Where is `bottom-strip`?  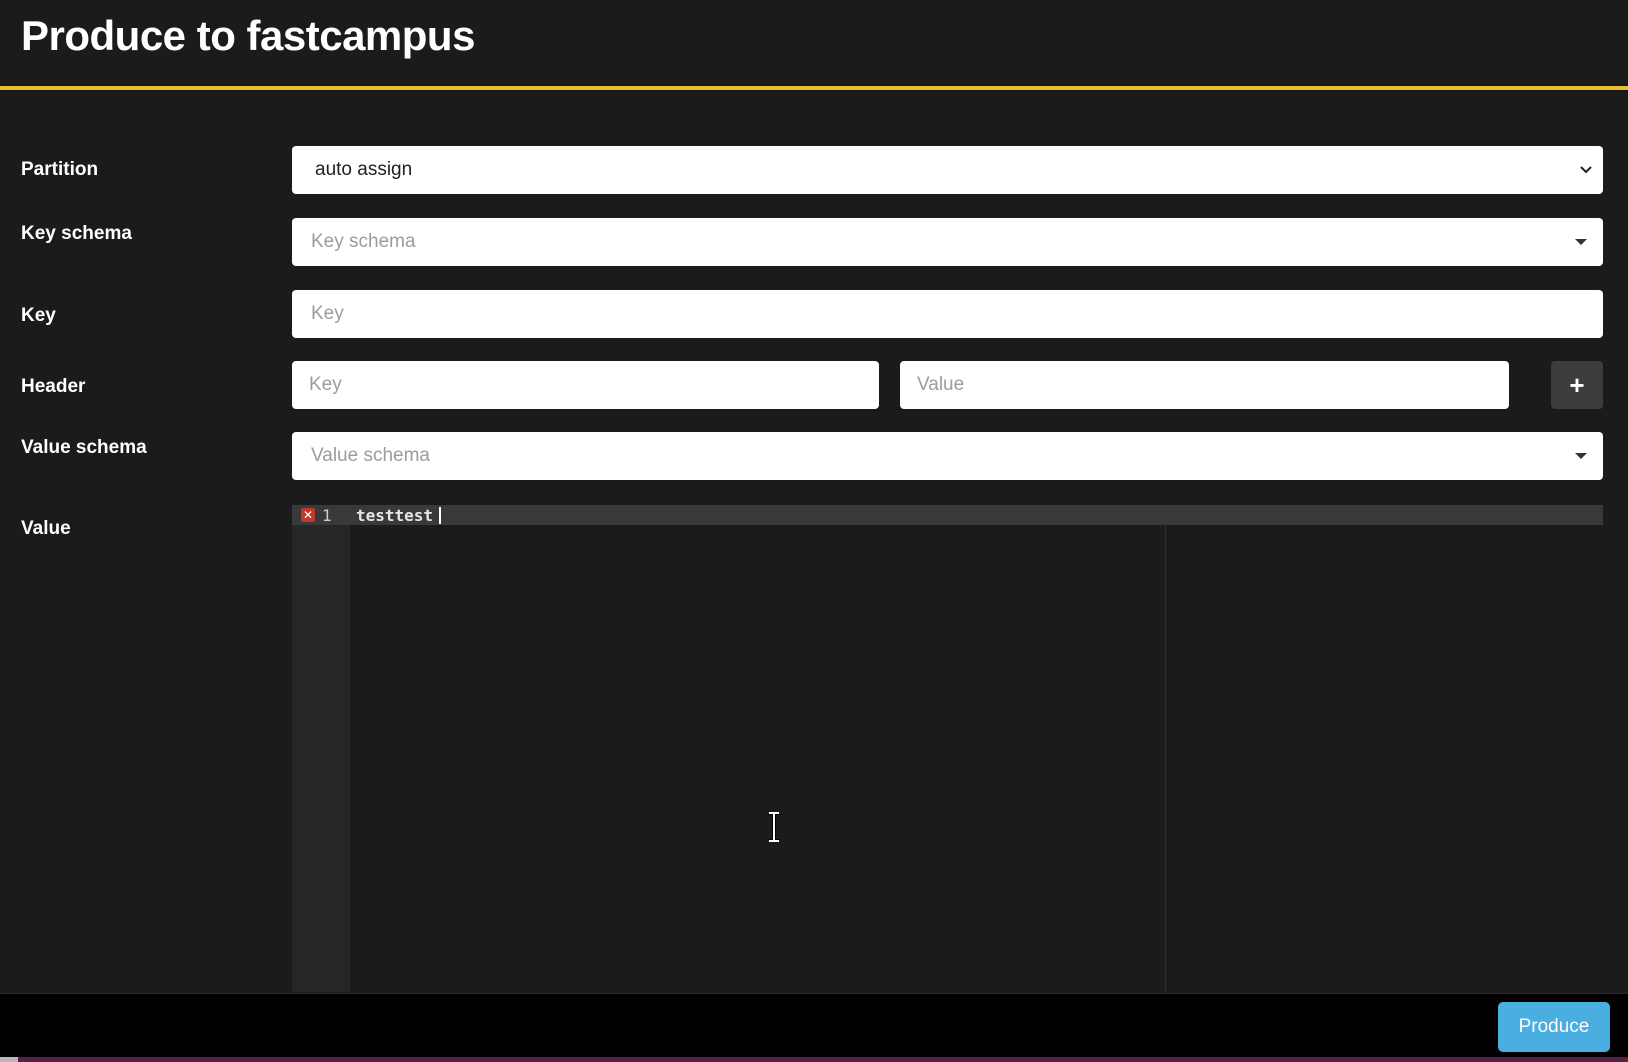
bottom-strip is located at coordinates (814, 1059).